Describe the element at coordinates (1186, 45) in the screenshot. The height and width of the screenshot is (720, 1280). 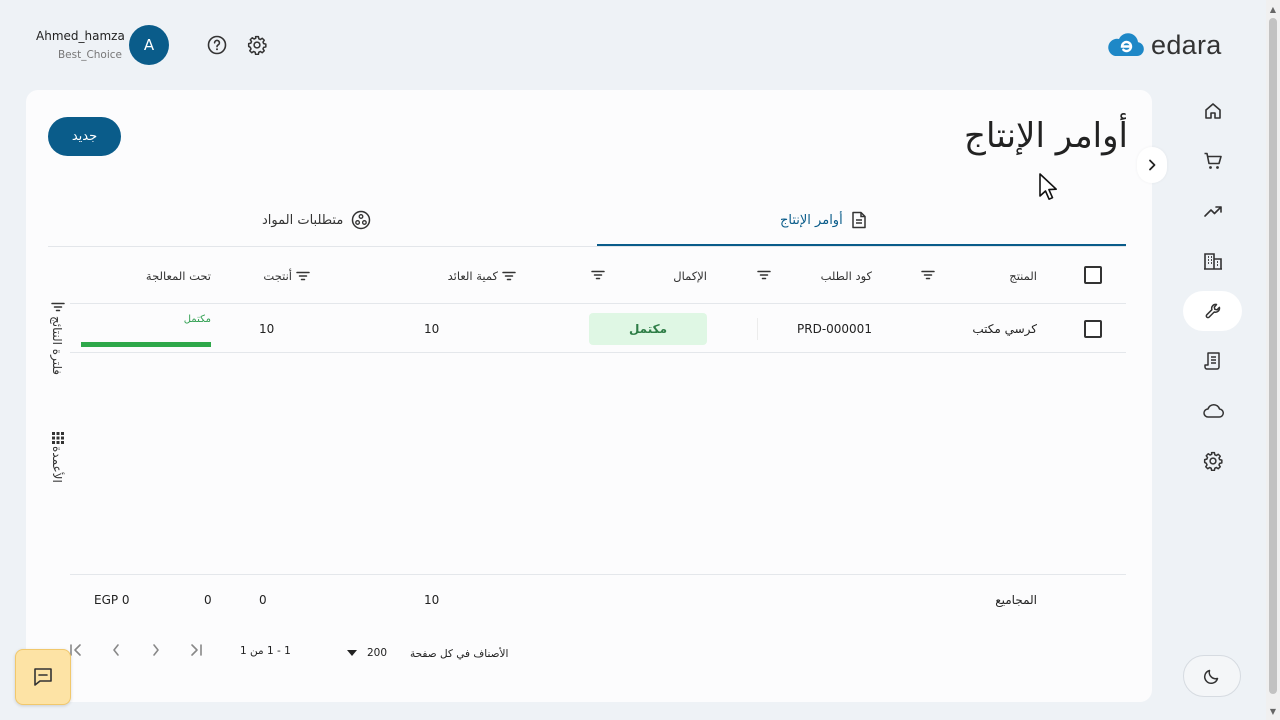
I see `logo-text: edara` at that location.